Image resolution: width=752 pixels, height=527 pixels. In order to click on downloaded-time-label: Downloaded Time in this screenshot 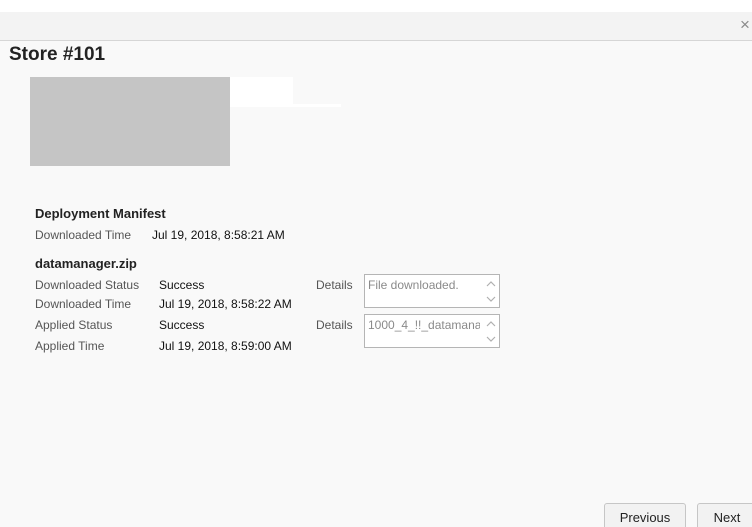, I will do `click(83, 304)`.